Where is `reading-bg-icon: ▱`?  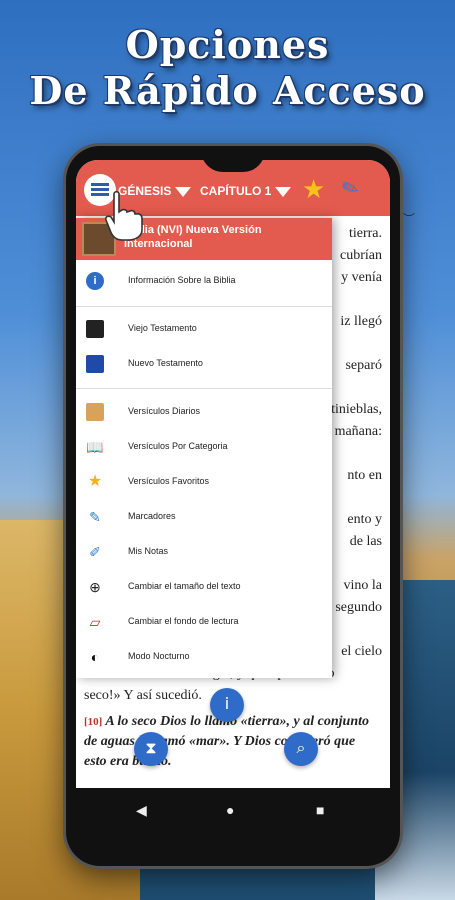 reading-bg-icon: ▱ is located at coordinates (95, 622).